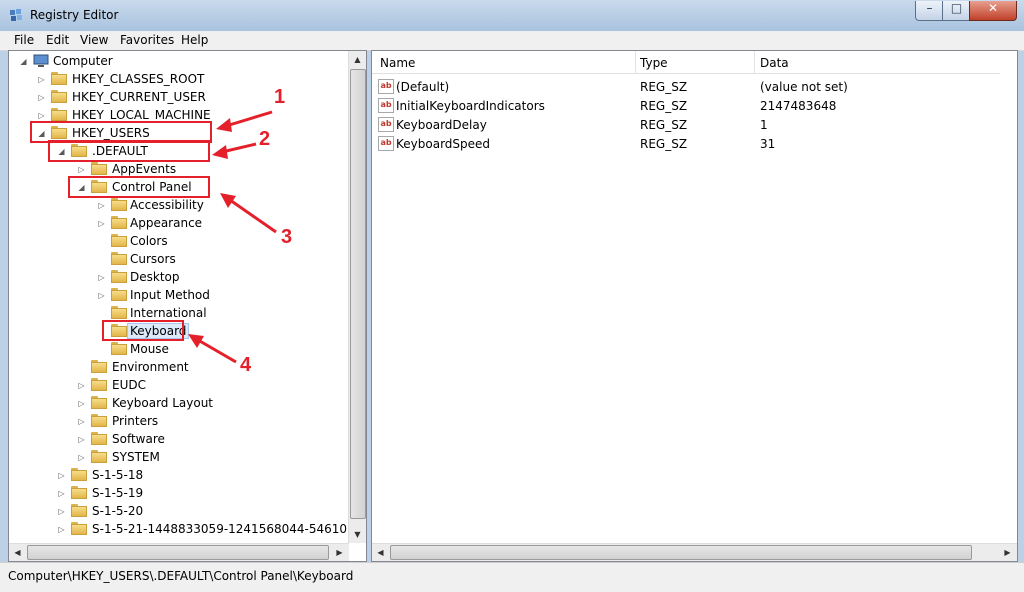  I want to click on scroll-down-icon: ▼, so click(357, 534).